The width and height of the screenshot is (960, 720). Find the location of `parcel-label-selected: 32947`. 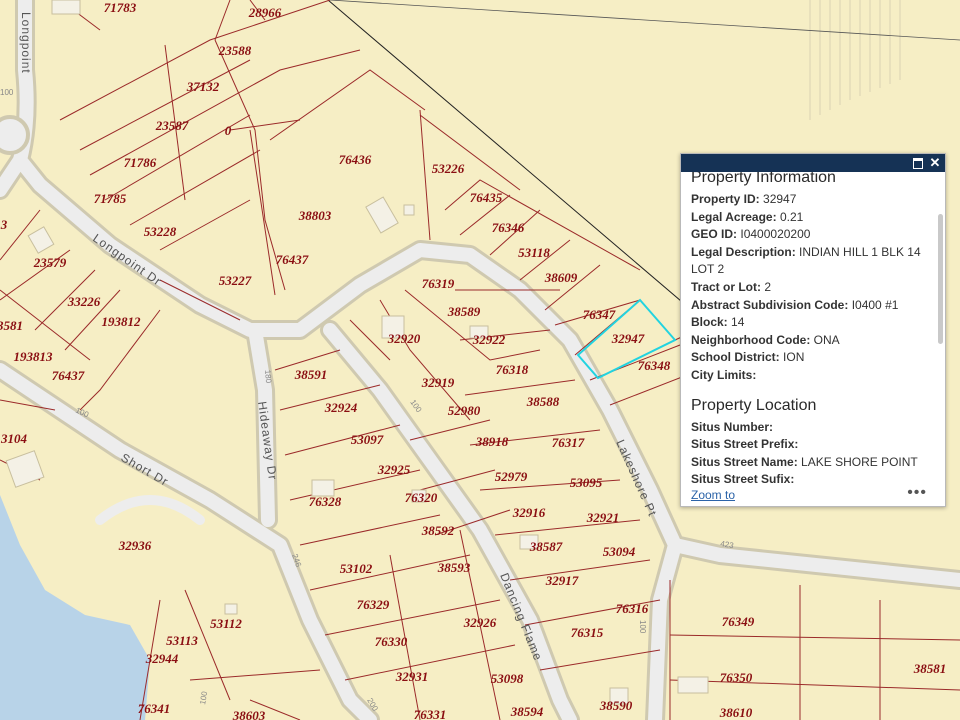

parcel-label-selected: 32947 is located at coordinates (628, 338).